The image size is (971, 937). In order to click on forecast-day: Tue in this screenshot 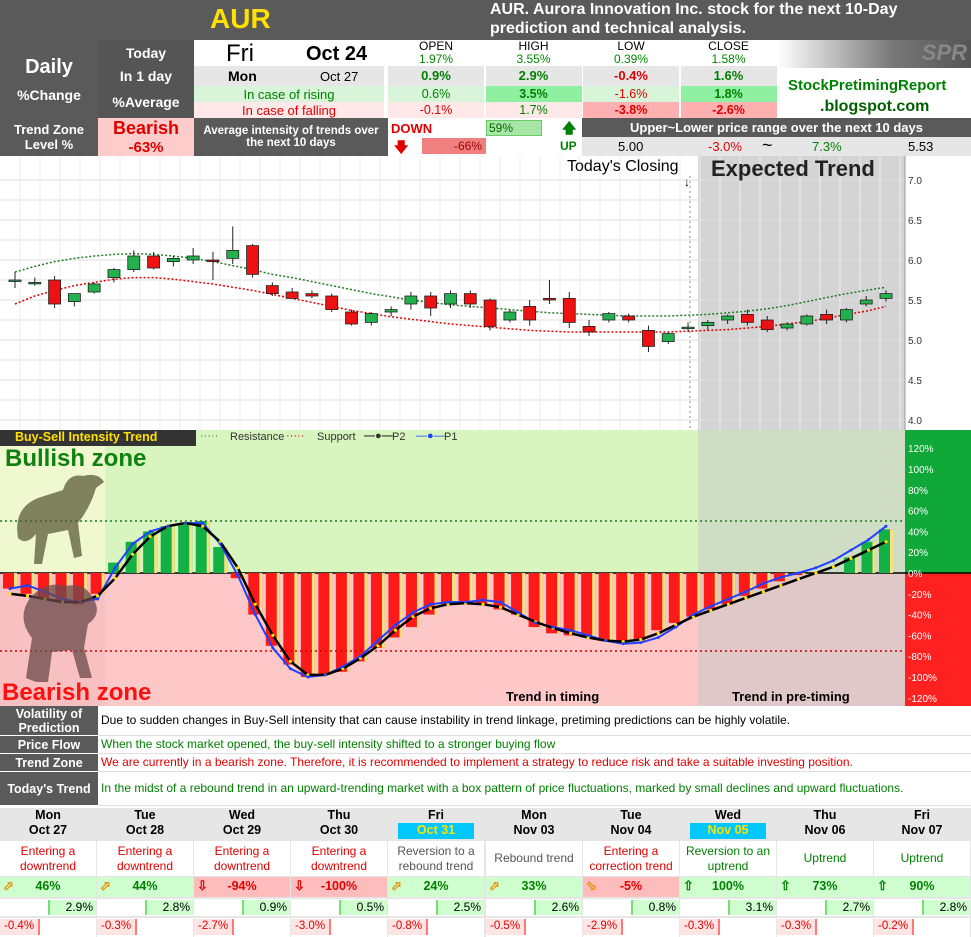, I will do `click(631, 815)`.